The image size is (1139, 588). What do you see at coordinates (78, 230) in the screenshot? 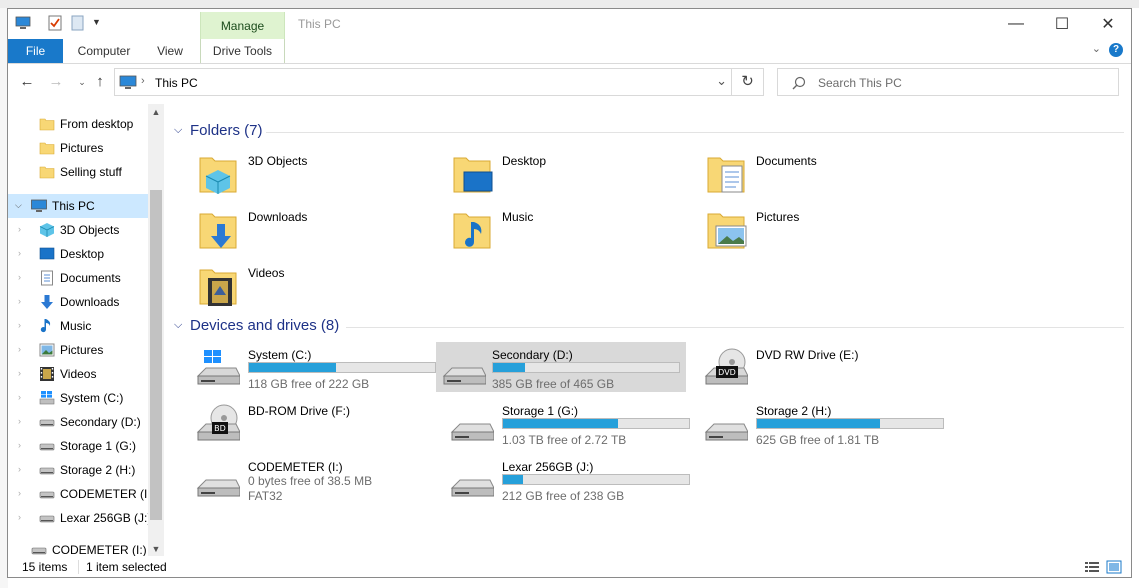
I see `nav-item-3d-objects: › 3D Objects` at bounding box center [78, 230].